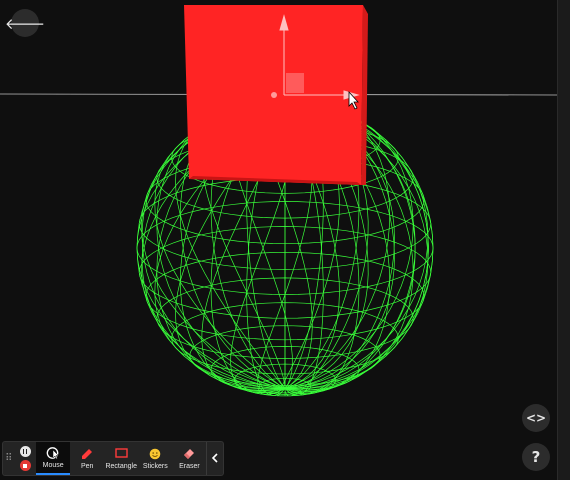 The image size is (570, 480). I want to click on back-button: 🡐, so click(25, 23).